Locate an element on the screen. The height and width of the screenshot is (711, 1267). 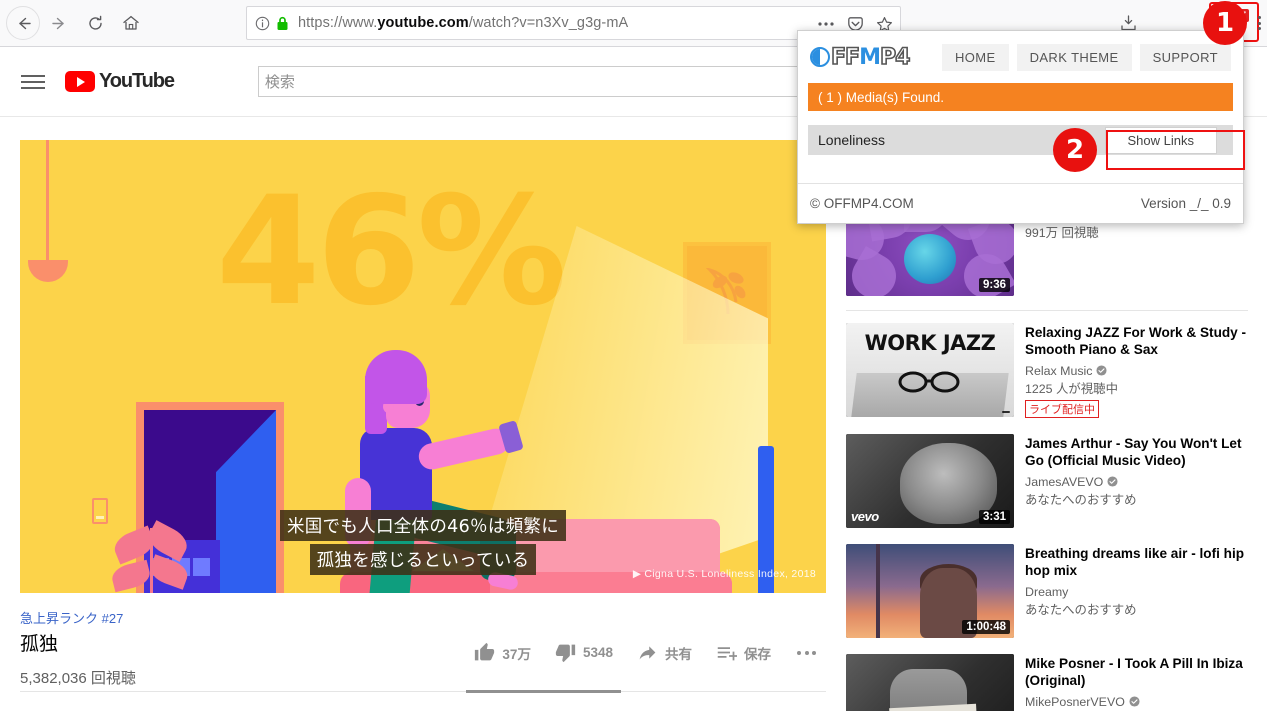
trending-rank-link: 急上昇ランク #27 is located at coordinates (423, 617).